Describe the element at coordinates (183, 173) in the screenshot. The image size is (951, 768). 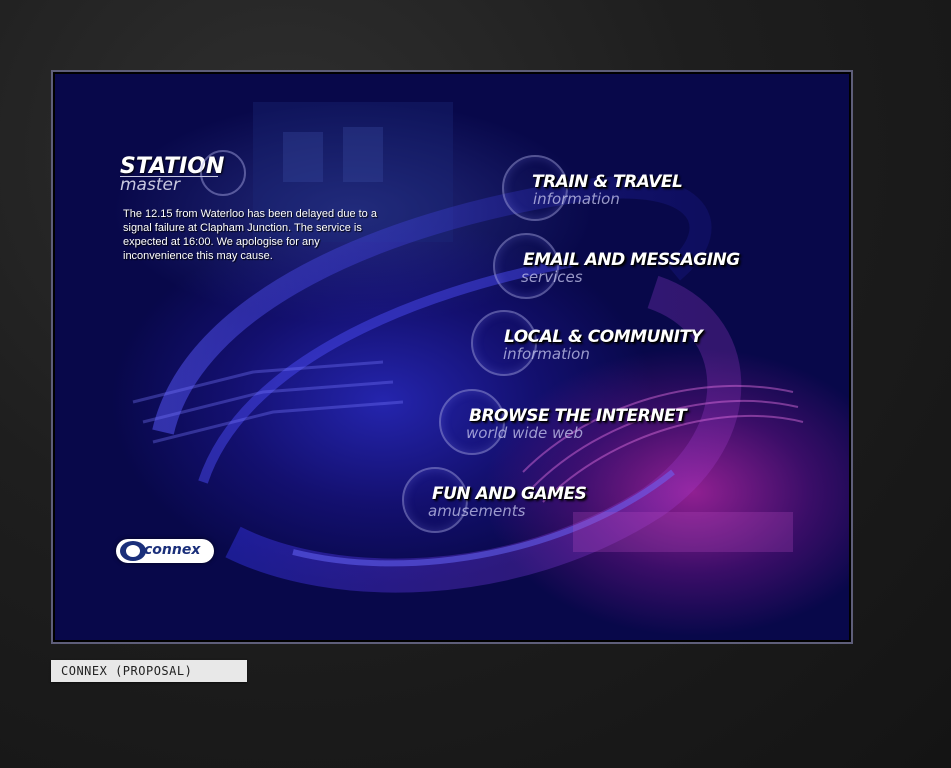
I see `station-master-brand: STATION master` at that location.